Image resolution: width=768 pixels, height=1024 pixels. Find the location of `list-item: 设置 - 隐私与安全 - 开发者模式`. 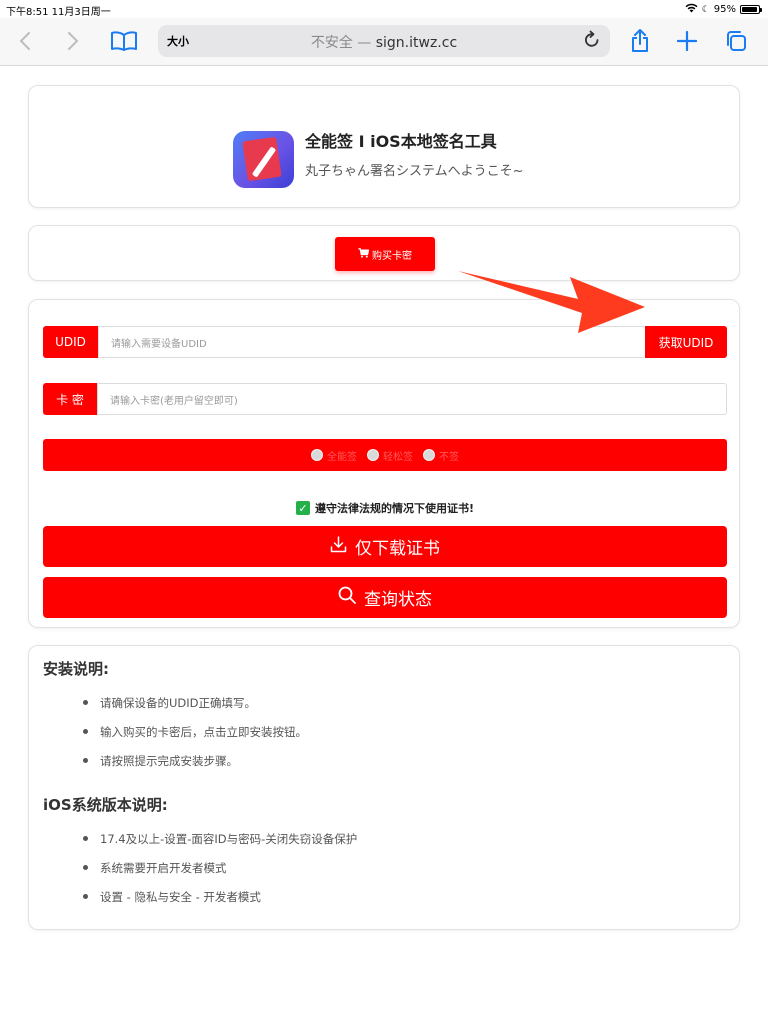

list-item: 设置 - 隐私与安全 - 开发者模式 is located at coordinates (220, 896).